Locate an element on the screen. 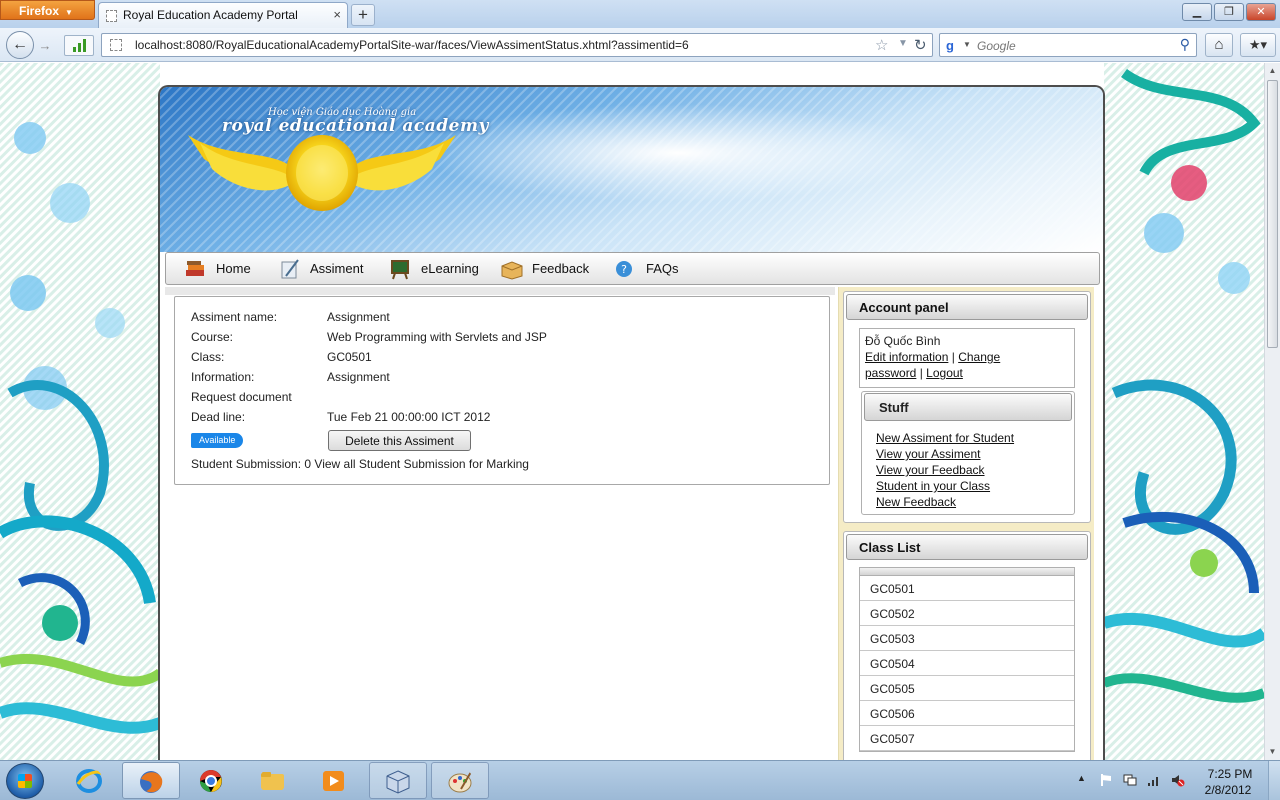 The width and height of the screenshot is (1280, 800). google-icon: g is located at coordinates (950, 45).